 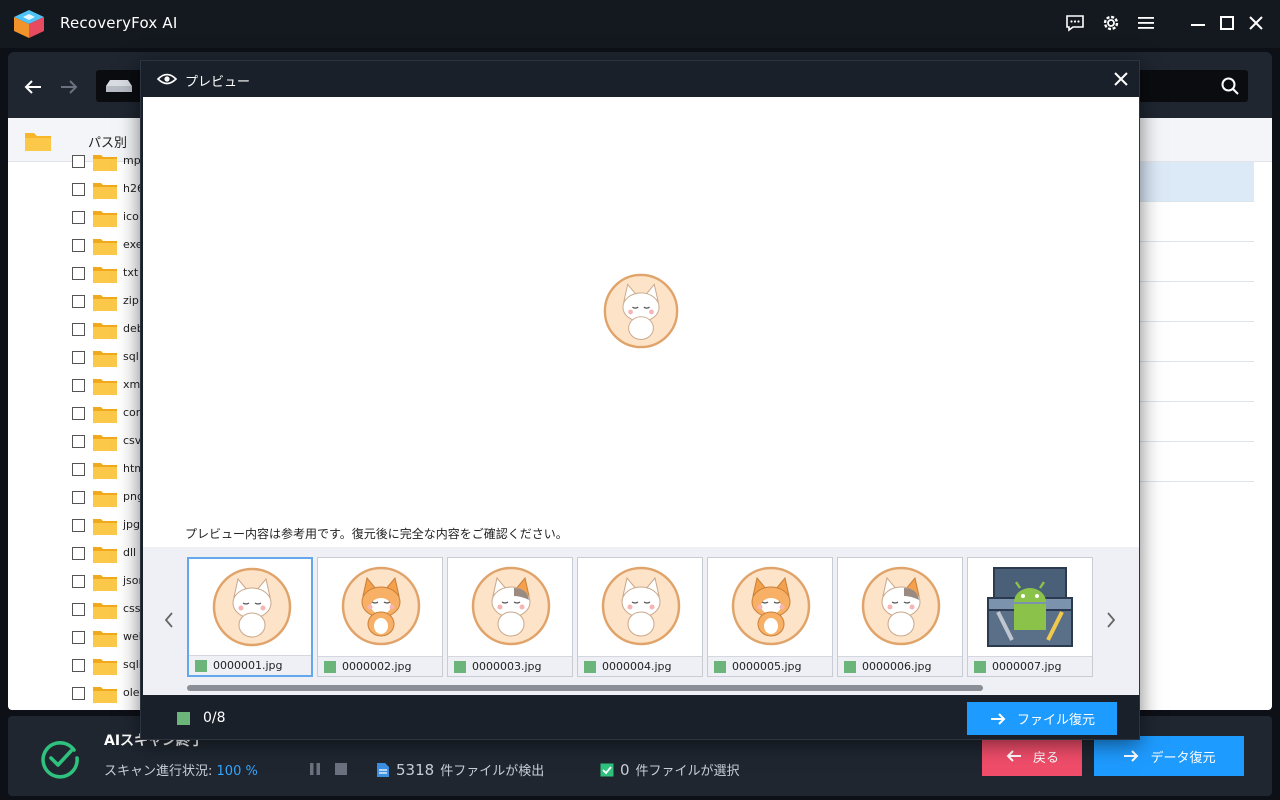 What do you see at coordinates (33, 87) in the screenshot?
I see `back-arrow-icon` at bounding box center [33, 87].